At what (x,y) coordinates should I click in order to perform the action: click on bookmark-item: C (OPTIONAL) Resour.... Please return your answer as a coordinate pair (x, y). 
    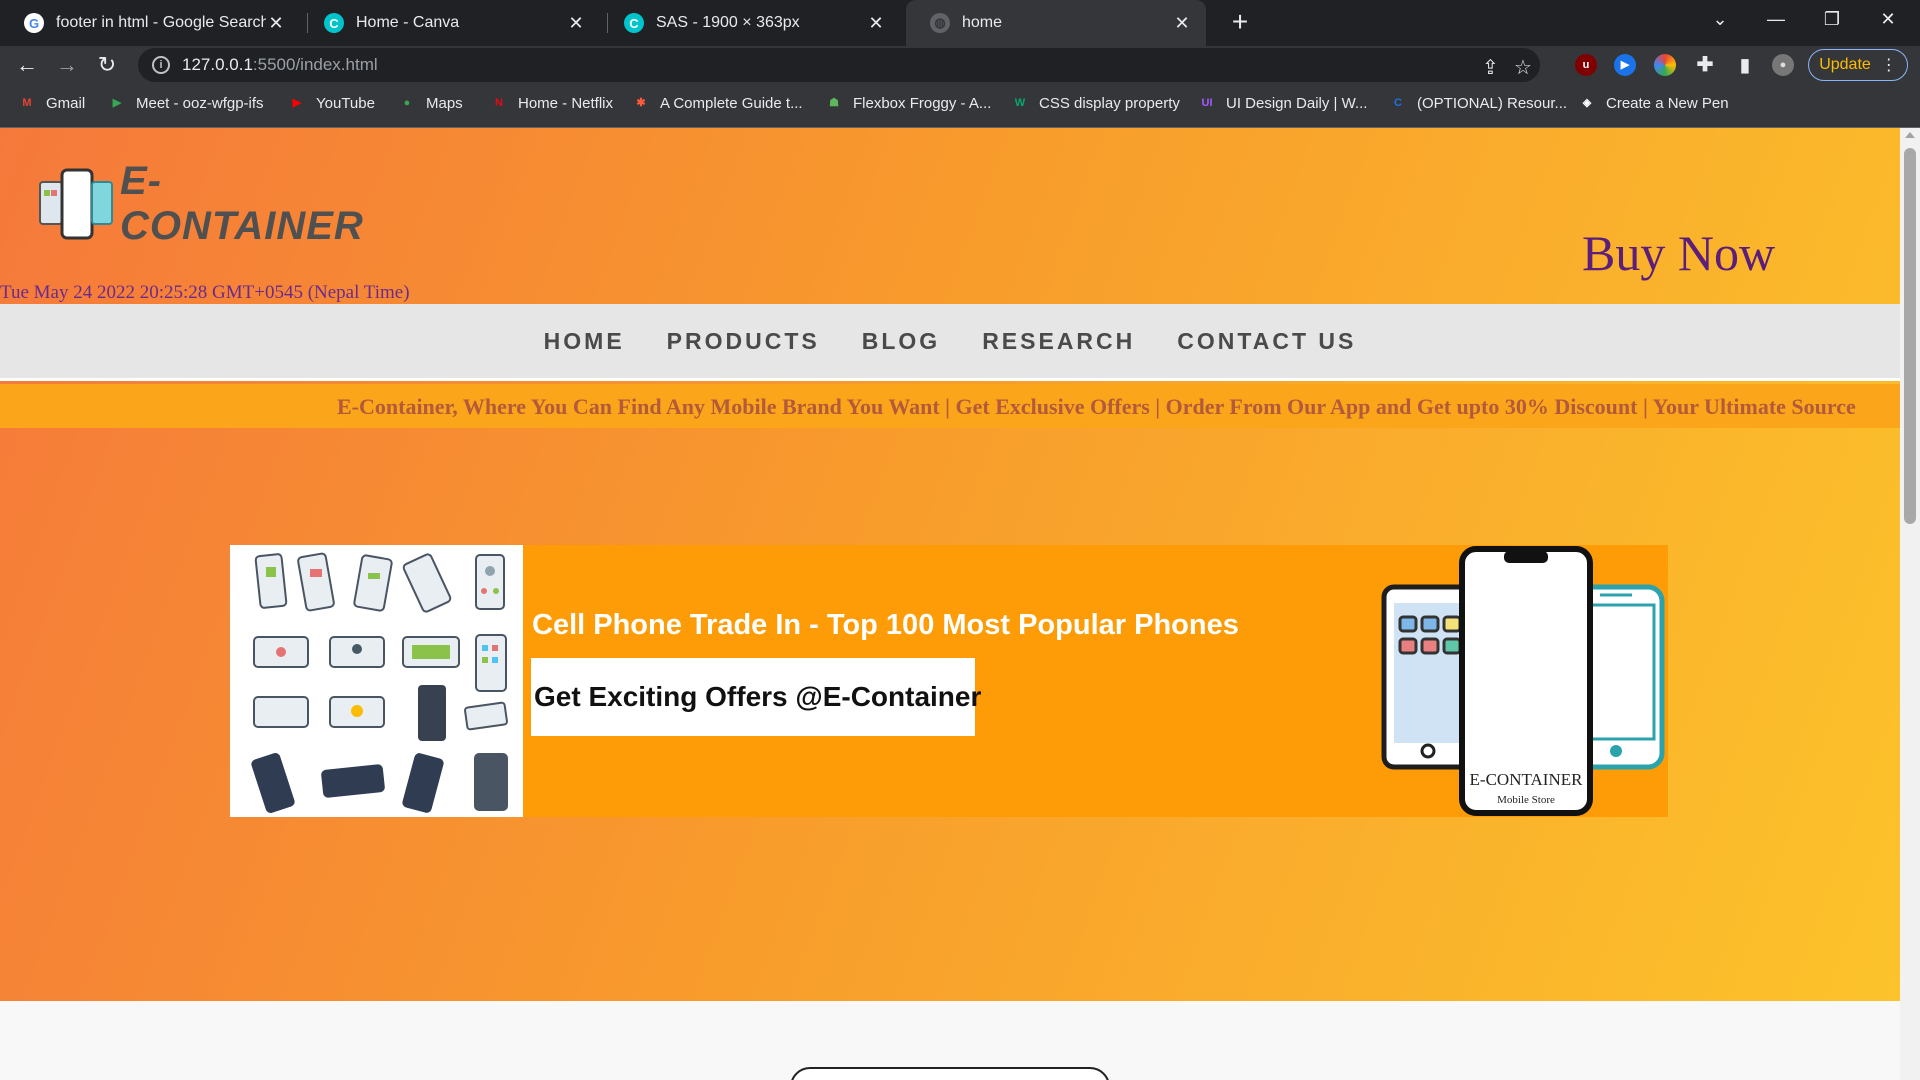
    Looking at the image, I should click on (1478, 103).